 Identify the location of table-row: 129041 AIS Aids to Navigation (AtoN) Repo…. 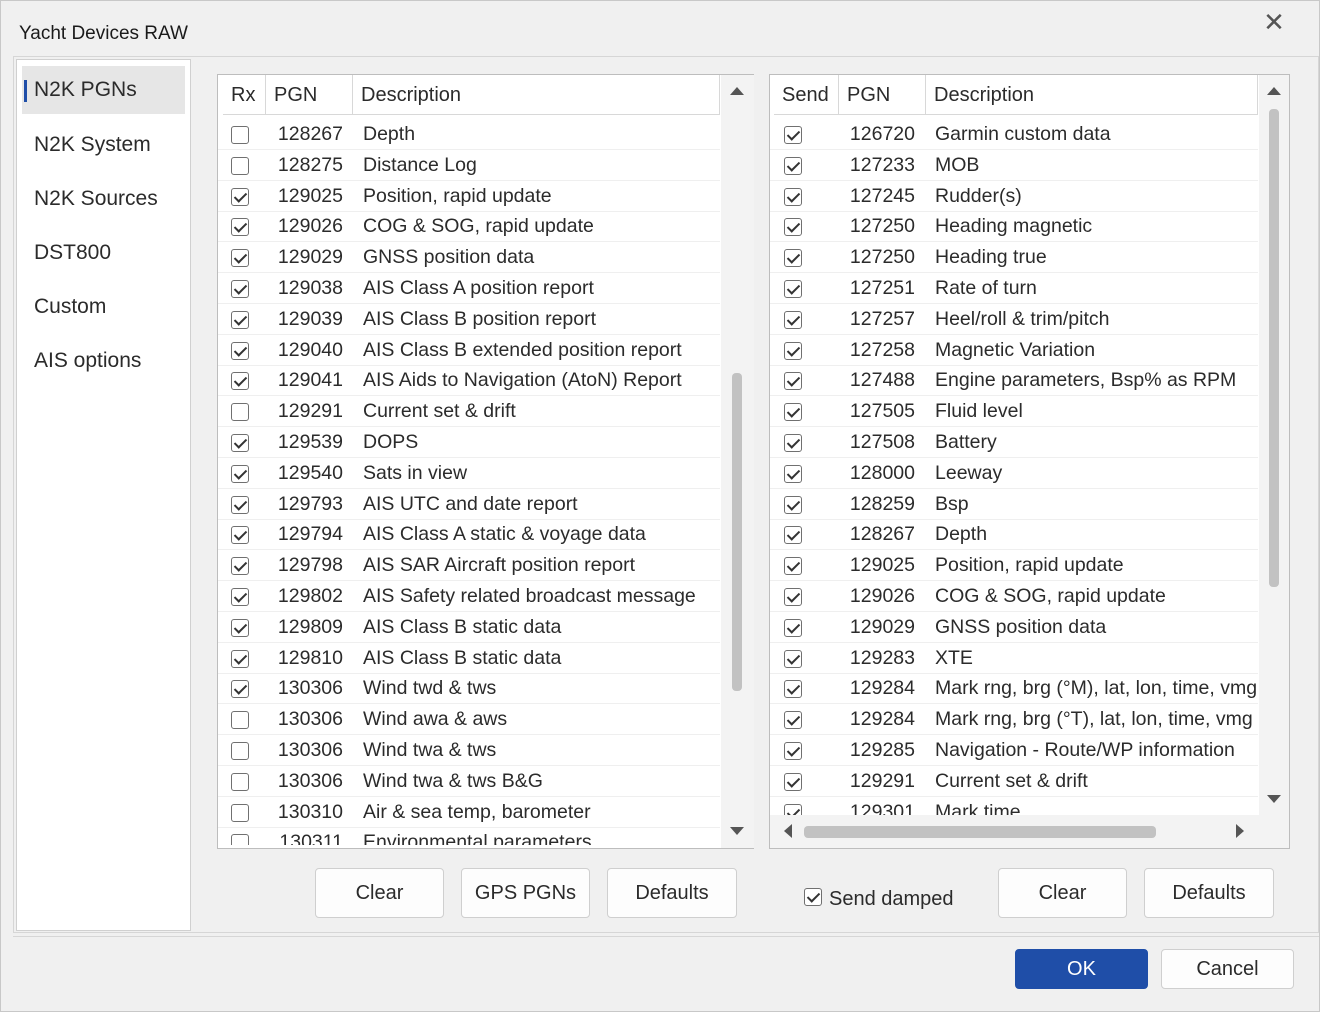
(469, 381).